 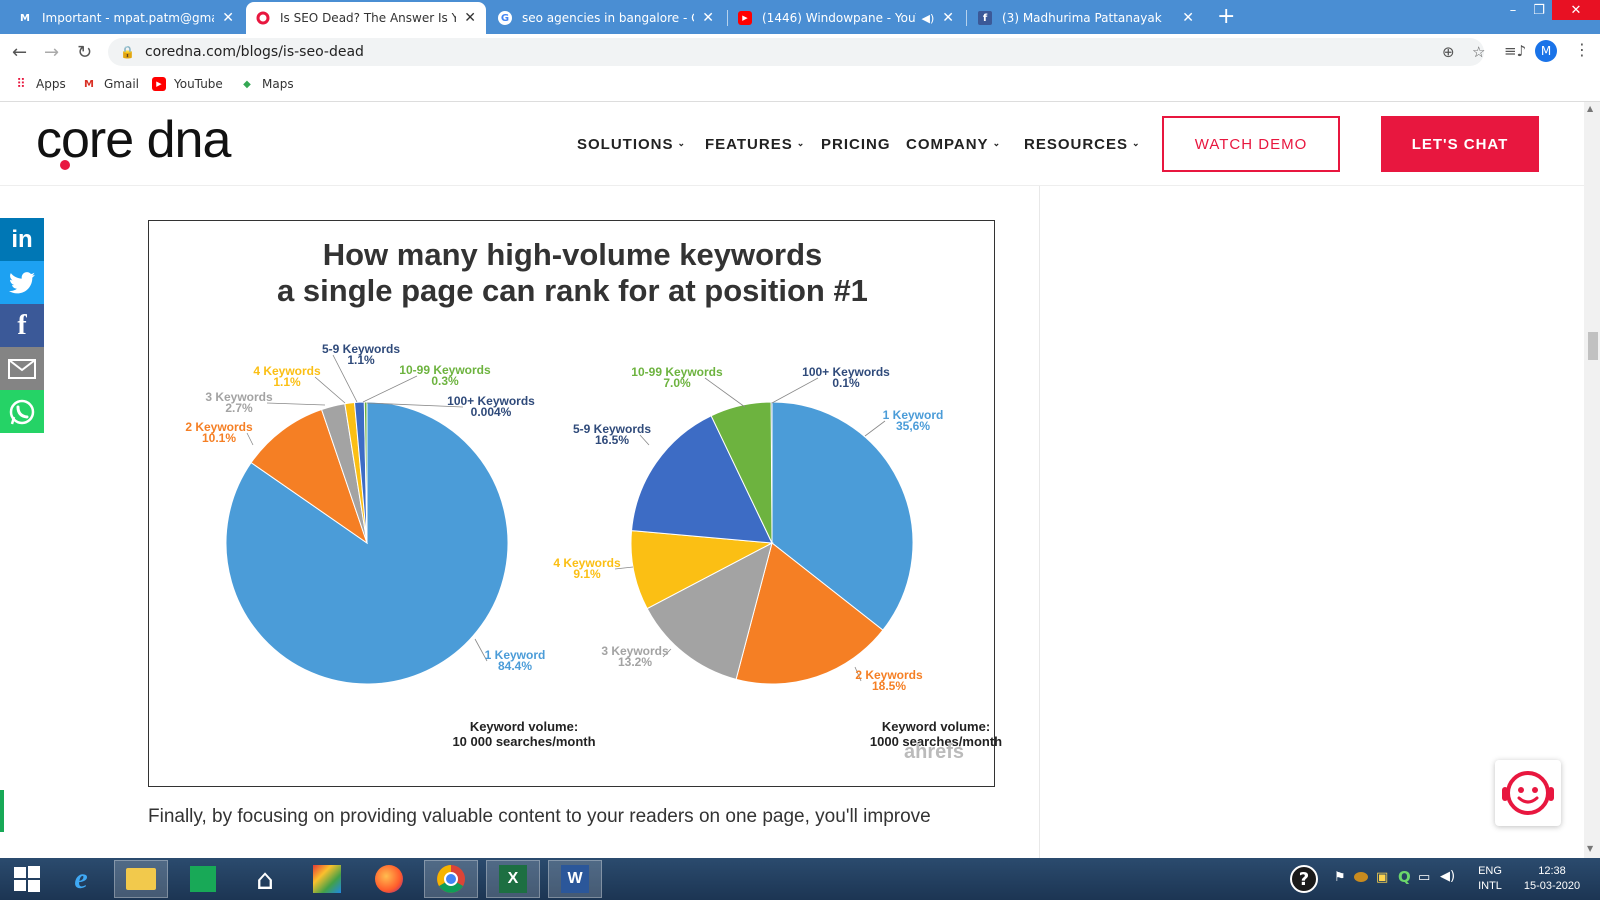 I want to click on lets-chat-button: LET'S CHAT, so click(x=1460, y=144).